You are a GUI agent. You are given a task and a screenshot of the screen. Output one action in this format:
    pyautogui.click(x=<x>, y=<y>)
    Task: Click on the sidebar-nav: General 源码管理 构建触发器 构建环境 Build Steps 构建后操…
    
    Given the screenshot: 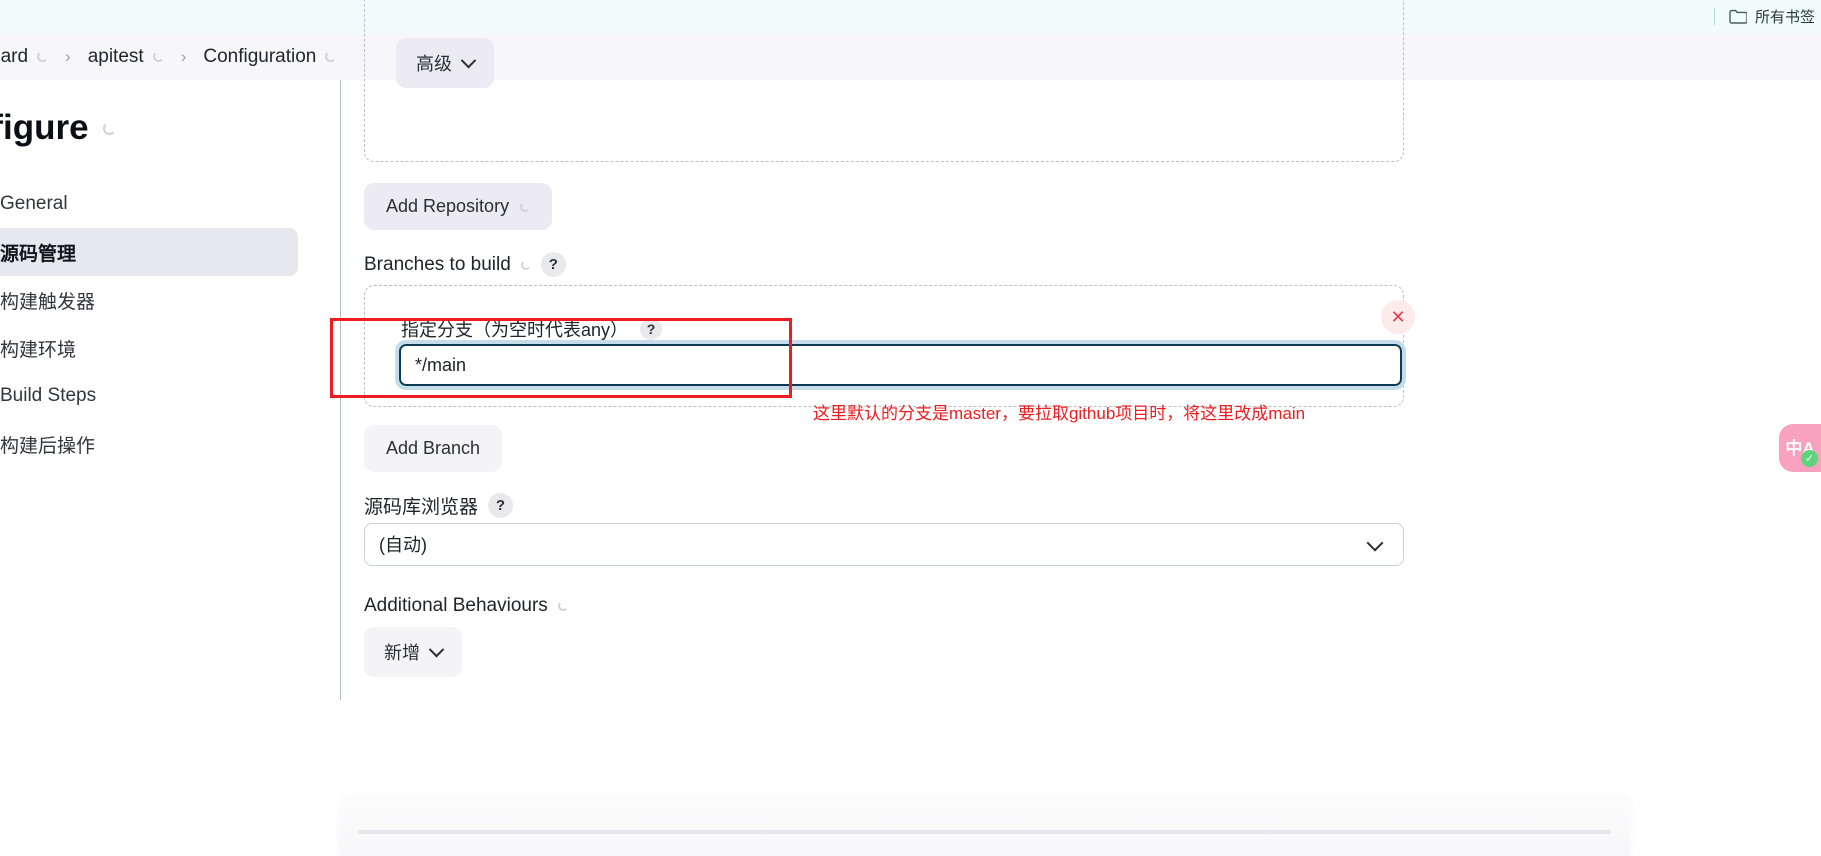 What is the action you would take?
    pyautogui.click(x=149, y=324)
    